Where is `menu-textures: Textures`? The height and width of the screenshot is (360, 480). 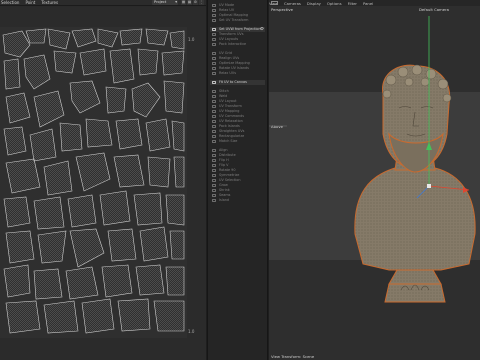
menu-textures: Textures is located at coordinates (49, 2).